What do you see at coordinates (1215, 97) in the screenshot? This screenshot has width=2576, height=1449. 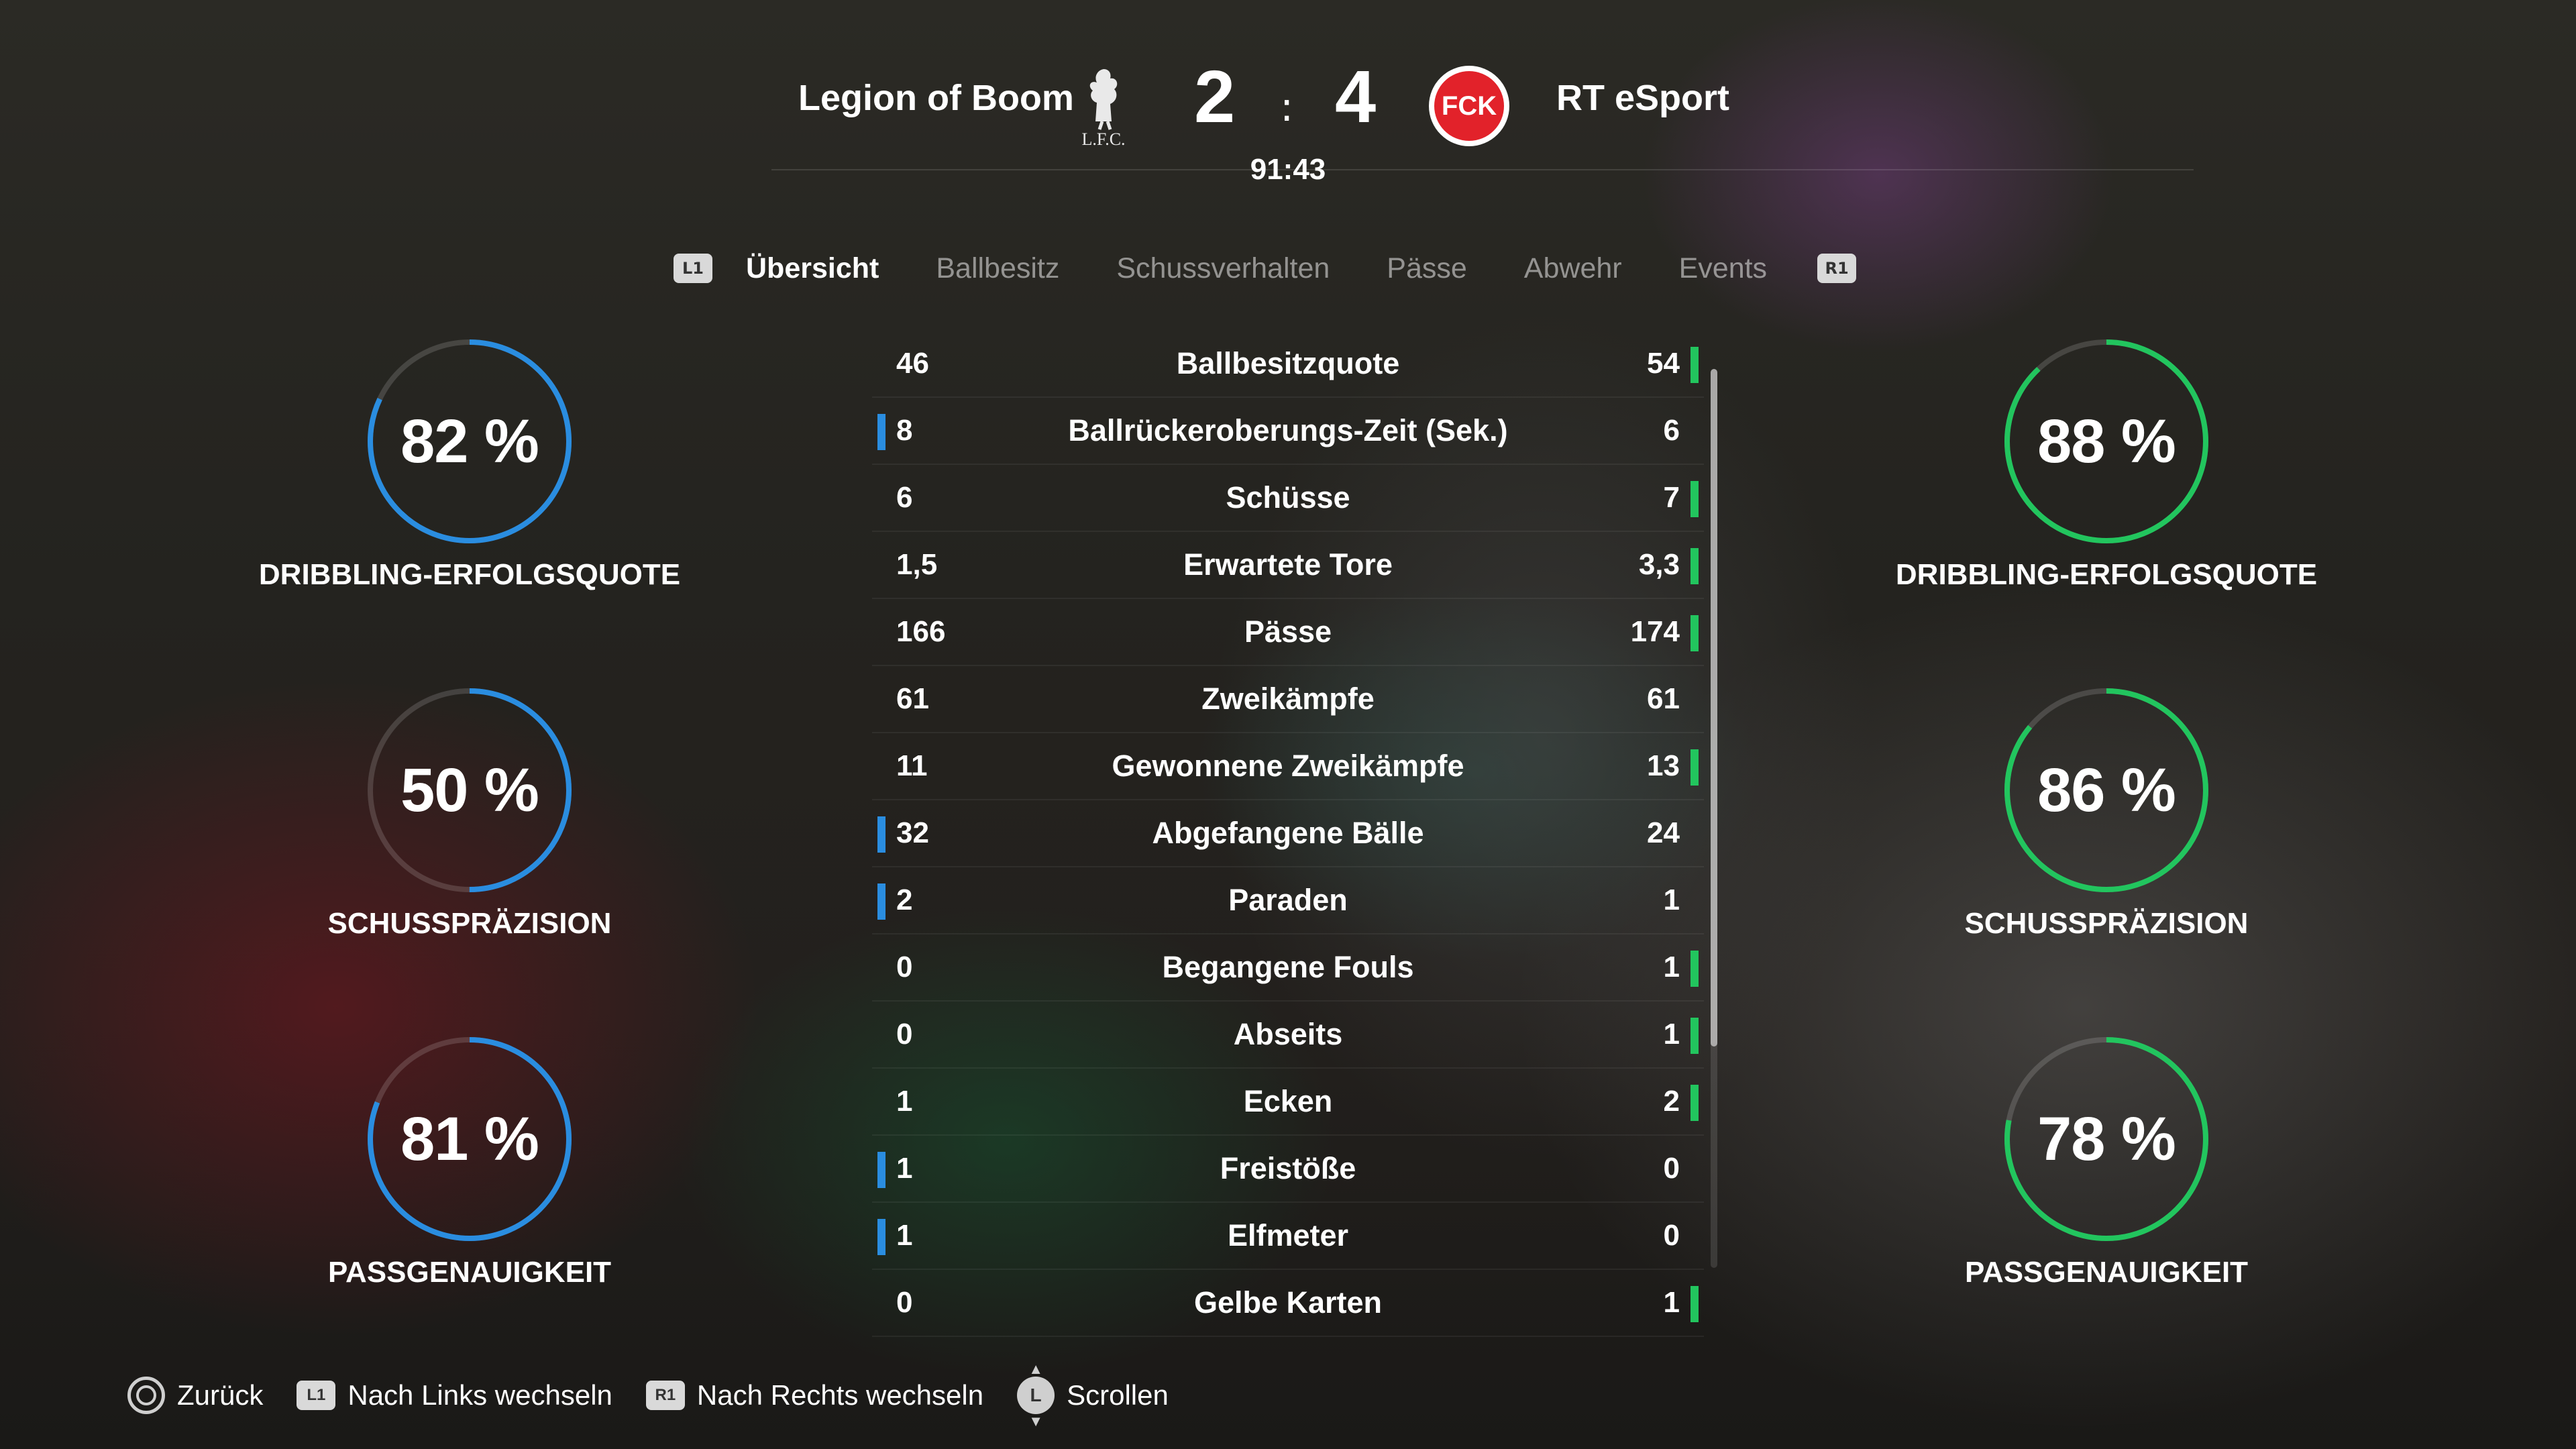 I see `home-score: 2` at bounding box center [1215, 97].